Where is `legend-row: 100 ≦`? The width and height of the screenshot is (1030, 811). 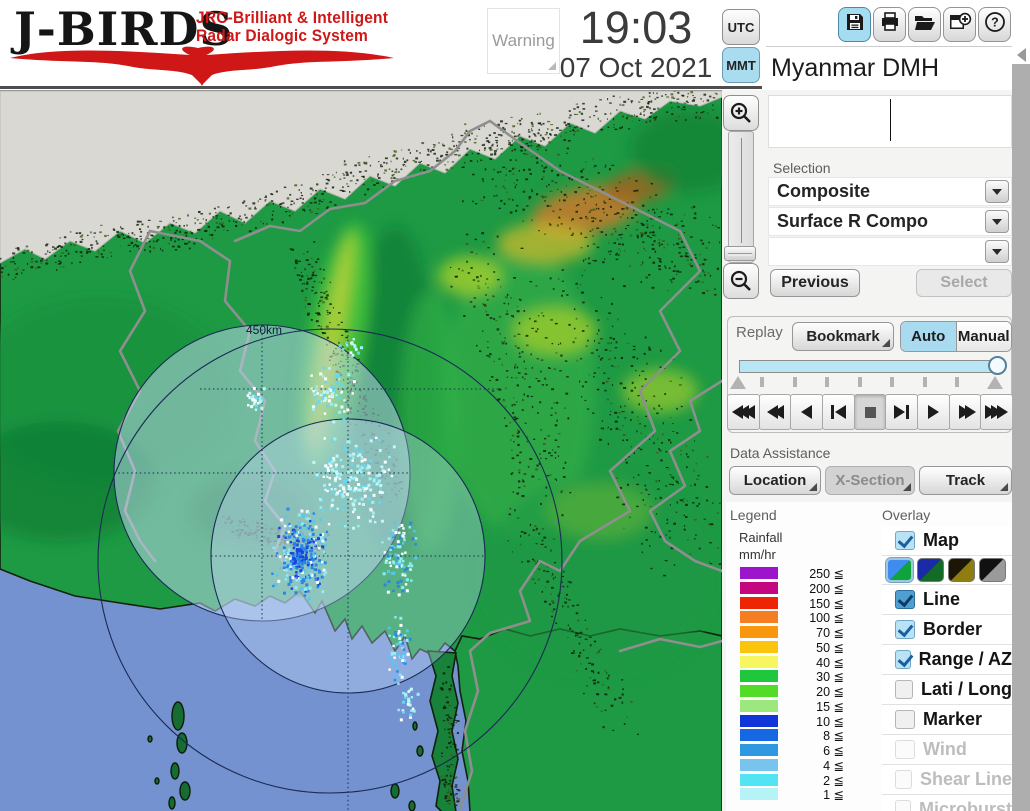
legend-row: 100 ≦ is located at coordinates (796, 617).